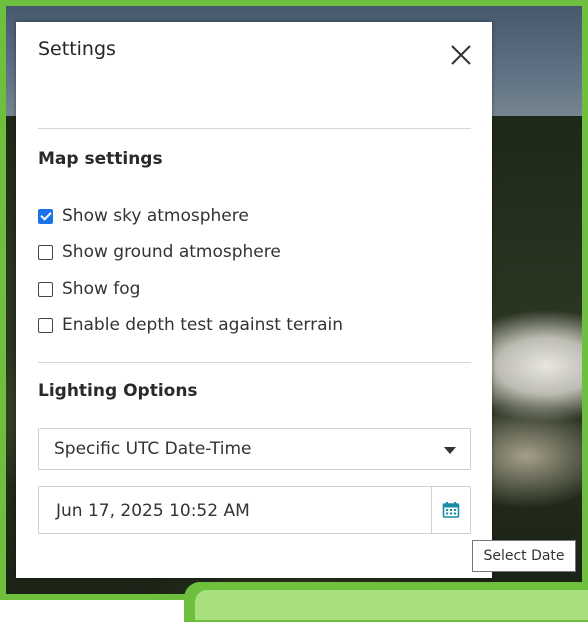 The width and height of the screenshot is (588, 622). Describe the element at coordinates (254, 449) in the screenshot. I see `lighting-mode-select: Specific UTC Date-Time` at that location.